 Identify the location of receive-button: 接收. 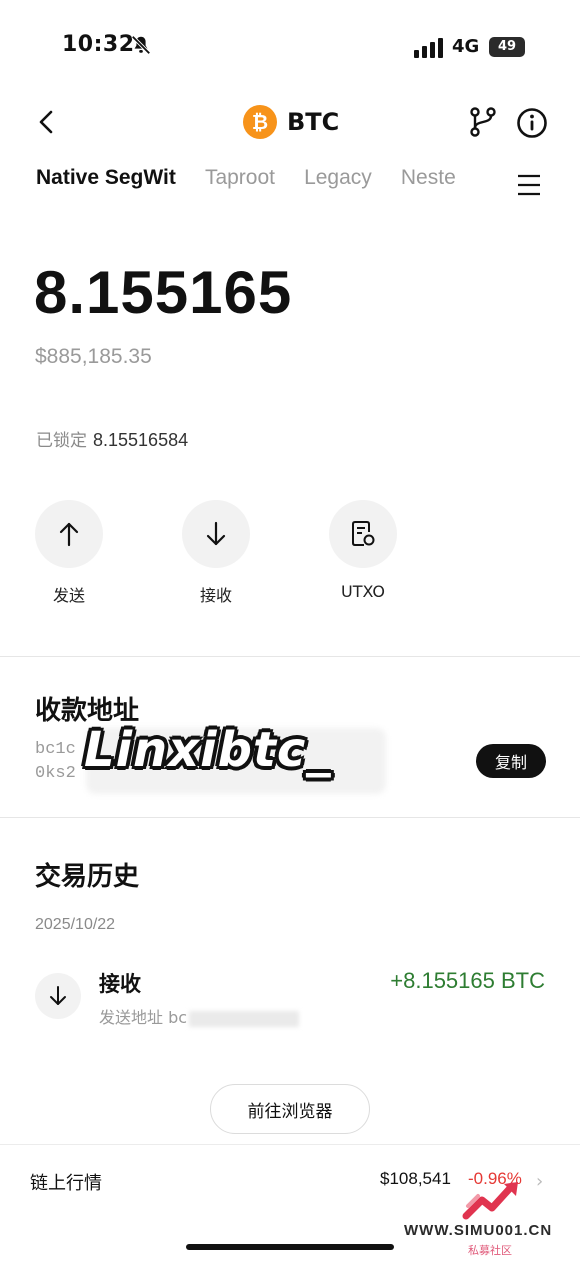
(216, 553).